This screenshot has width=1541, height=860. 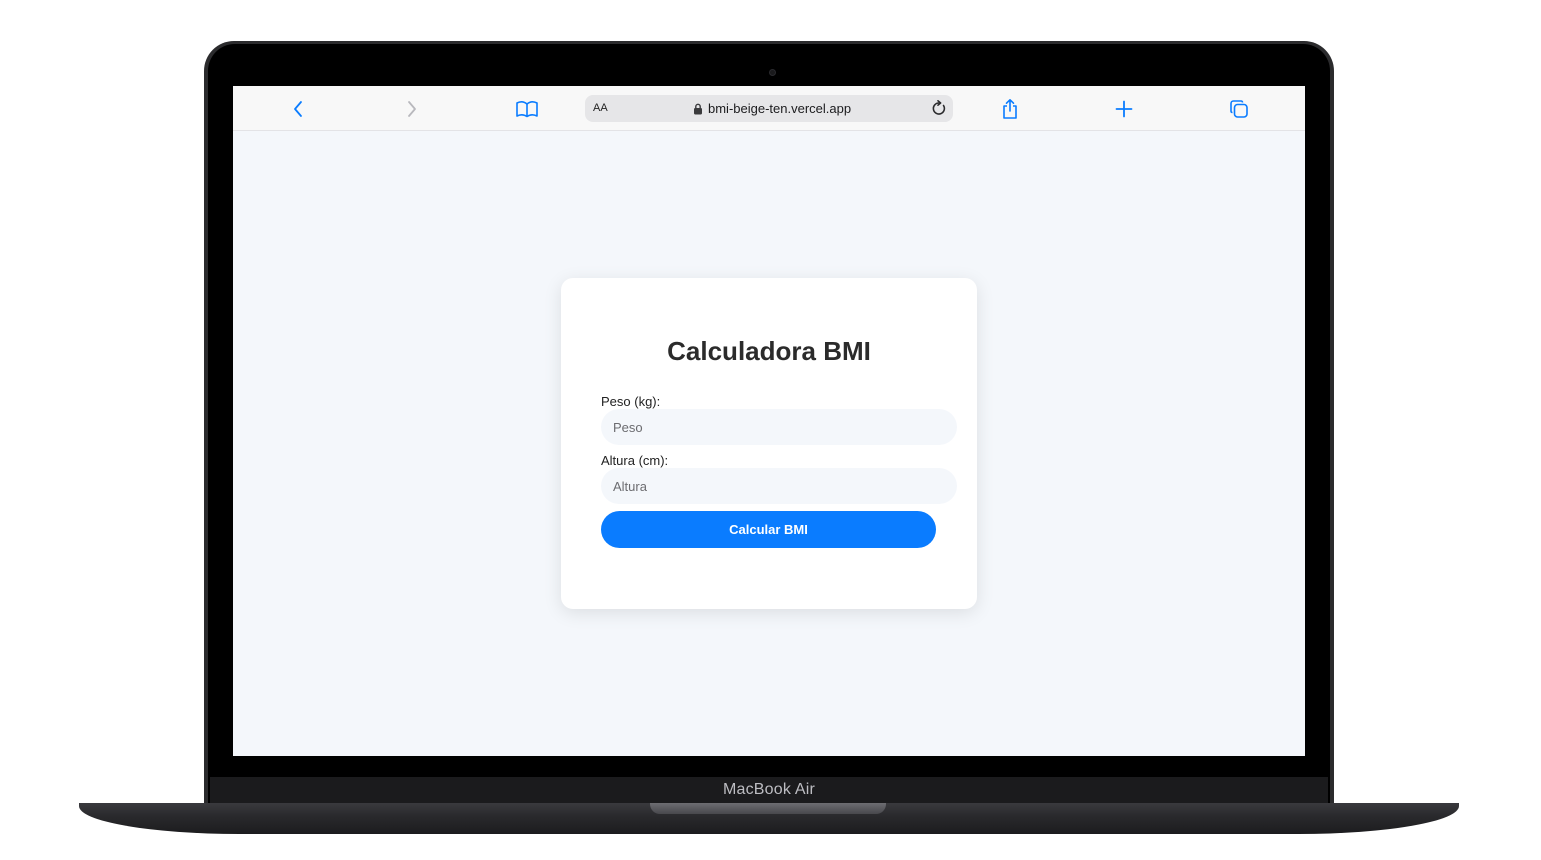 I want to click on reader-button: AA, so click(x=600, y=108).